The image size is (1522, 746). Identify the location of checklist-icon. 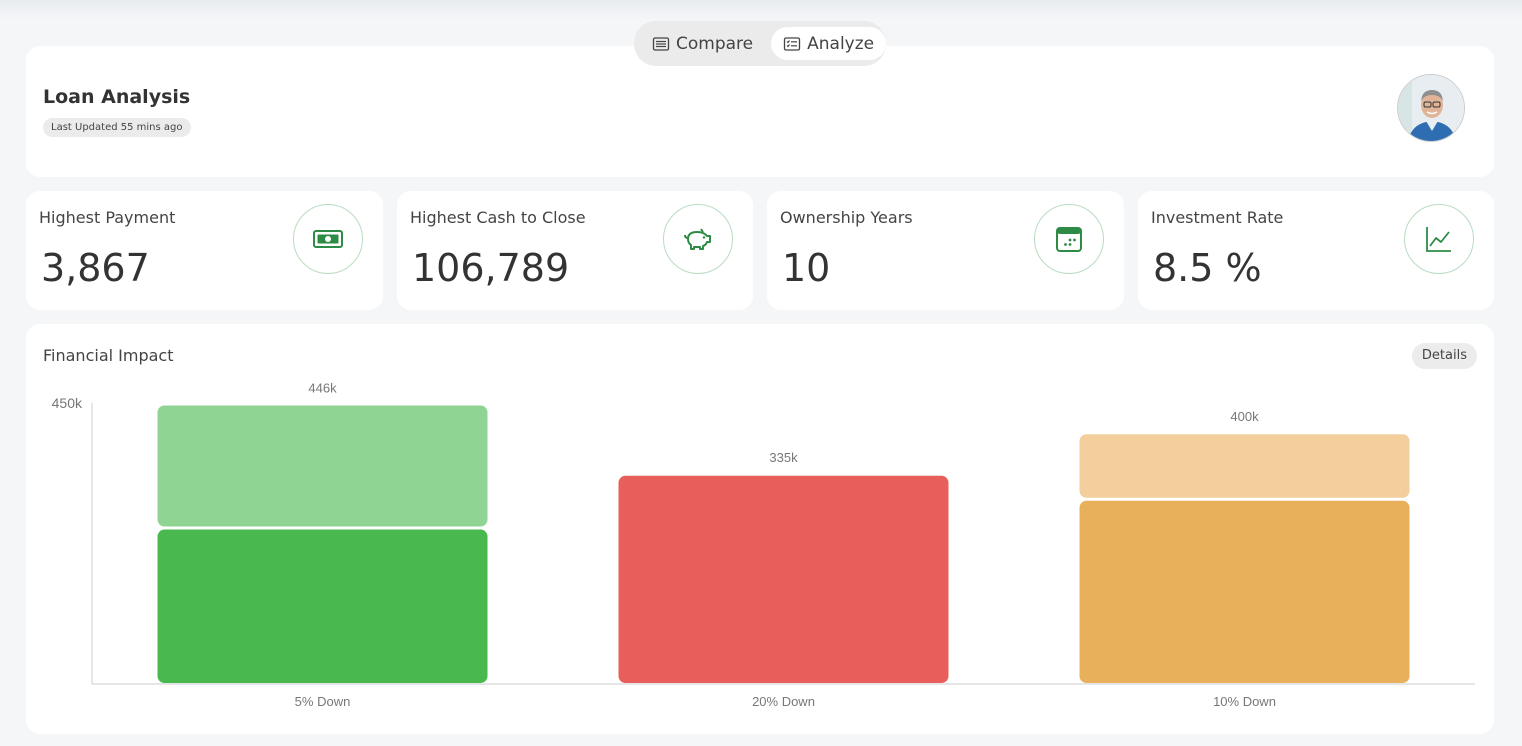
(792, 43).